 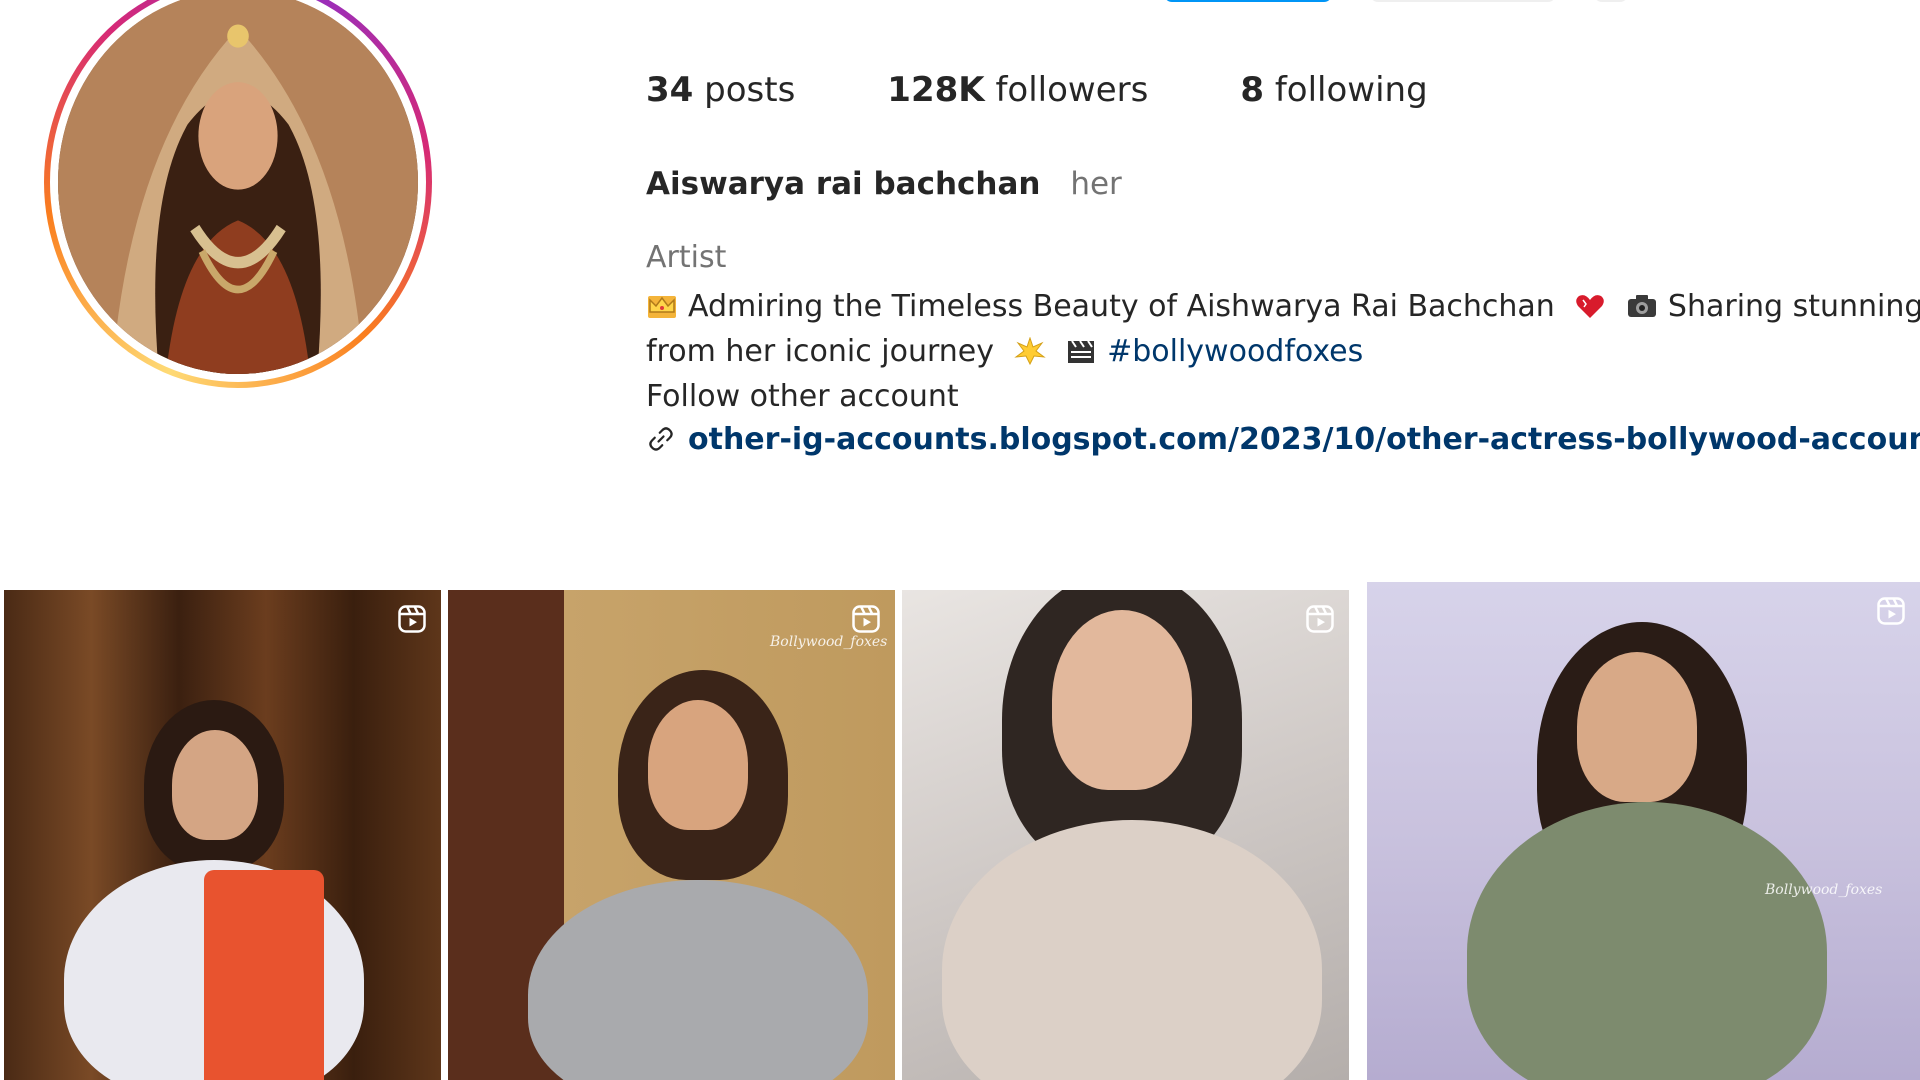 I want to click on post-tile-2: Bollywood_foxes, so click(x=671, y=835).